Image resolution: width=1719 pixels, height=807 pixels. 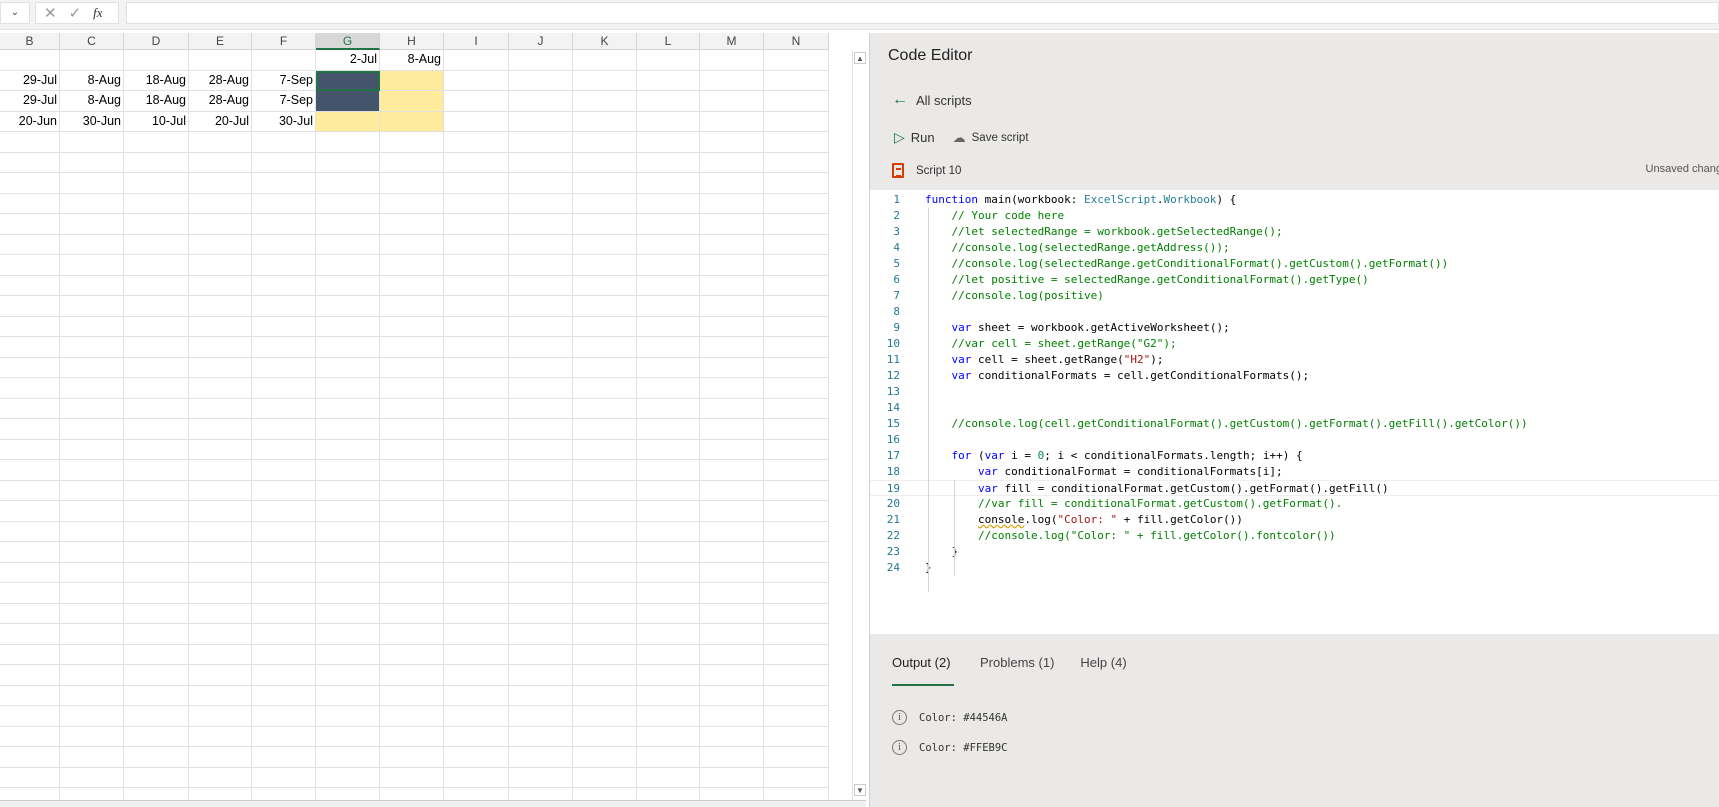 I want to click on cell-C34, so click(x=92, y=736).